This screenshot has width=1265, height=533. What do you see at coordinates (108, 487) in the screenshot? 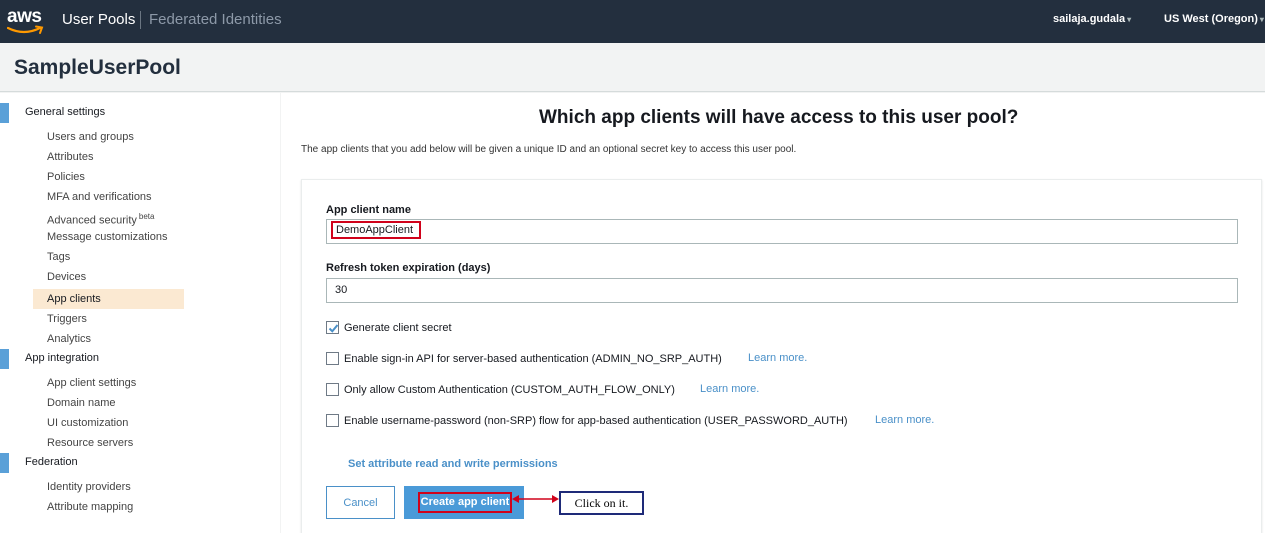
I see `sidebar-item-identity-providers: Identity providers` at bounding box center [108, 487].